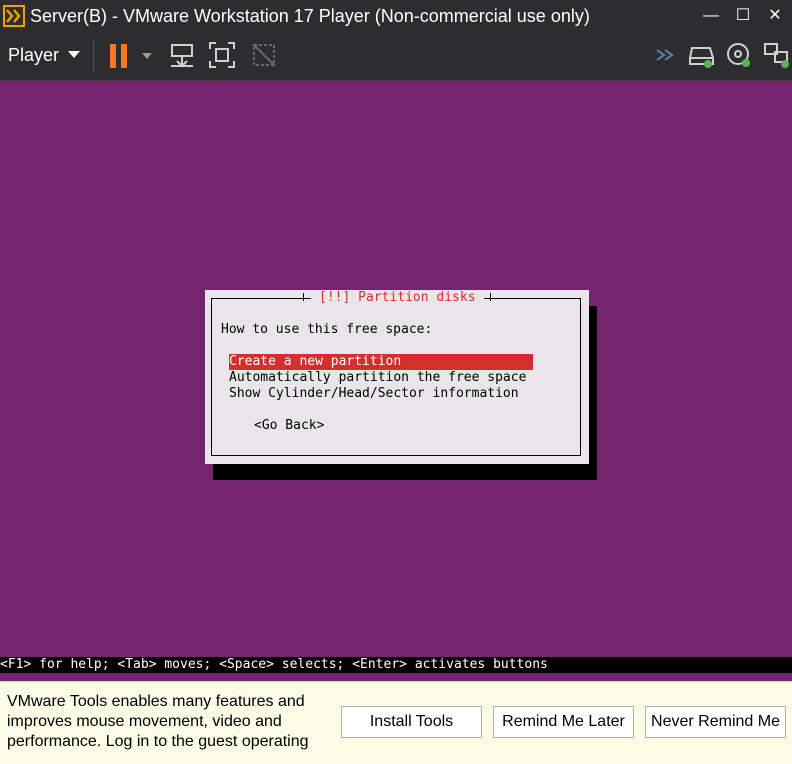 The height and width of the screenshot is (764, 792). I want to click on toolbar: Player, so click(396, 56).